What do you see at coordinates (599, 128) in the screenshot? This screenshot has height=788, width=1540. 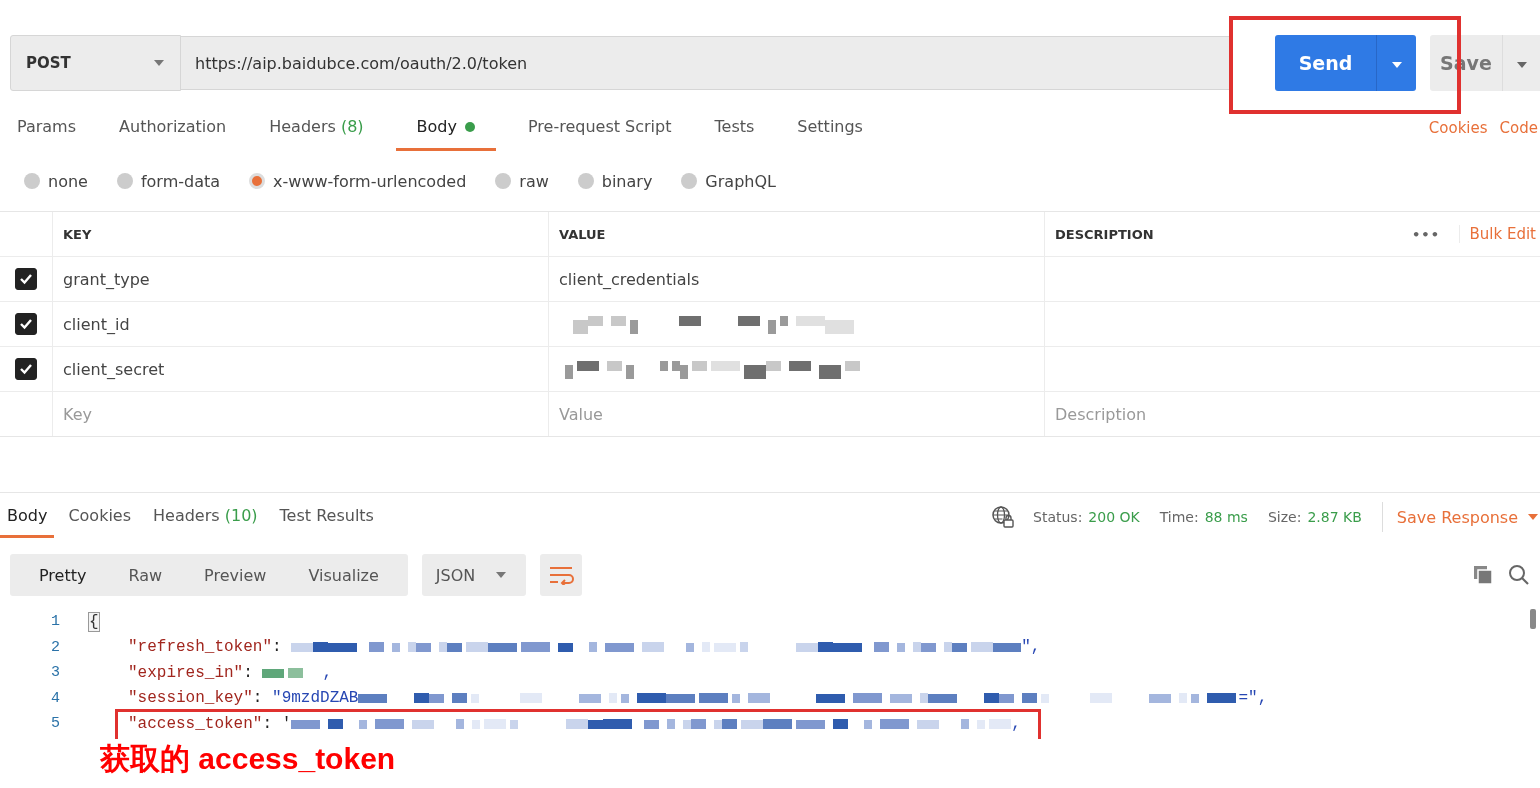 I see `request-tab: Pre-request Script` at bounding box center [599, 128].